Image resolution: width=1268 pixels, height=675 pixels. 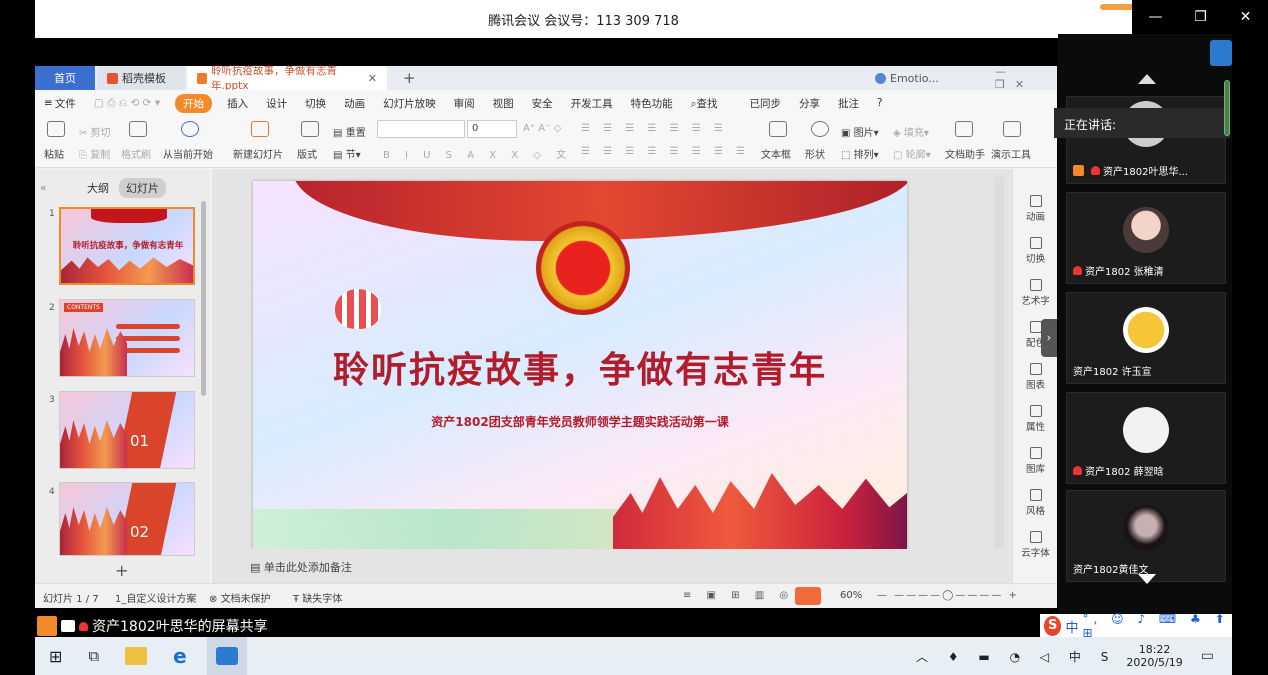 What do you see at coordinates (155, 597) in the screenshot?
I see `theme-name: 1_自定义设计方案` at bounding box center [155, 597].